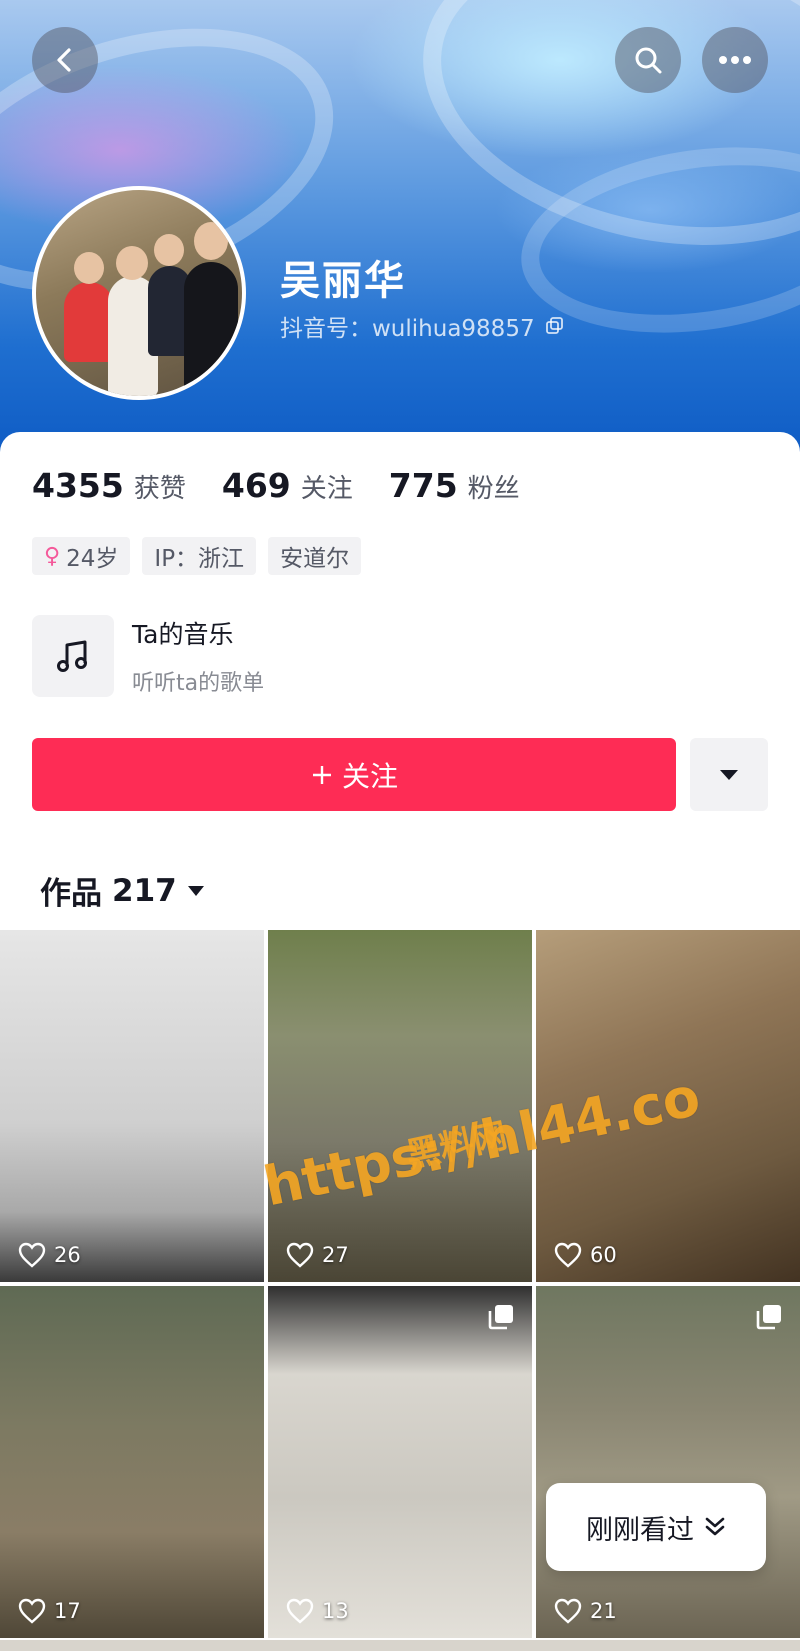 The height and width of the screenshot is (1651, 800). I want to click on music-title: Ta的音乐, so click(183, 634).